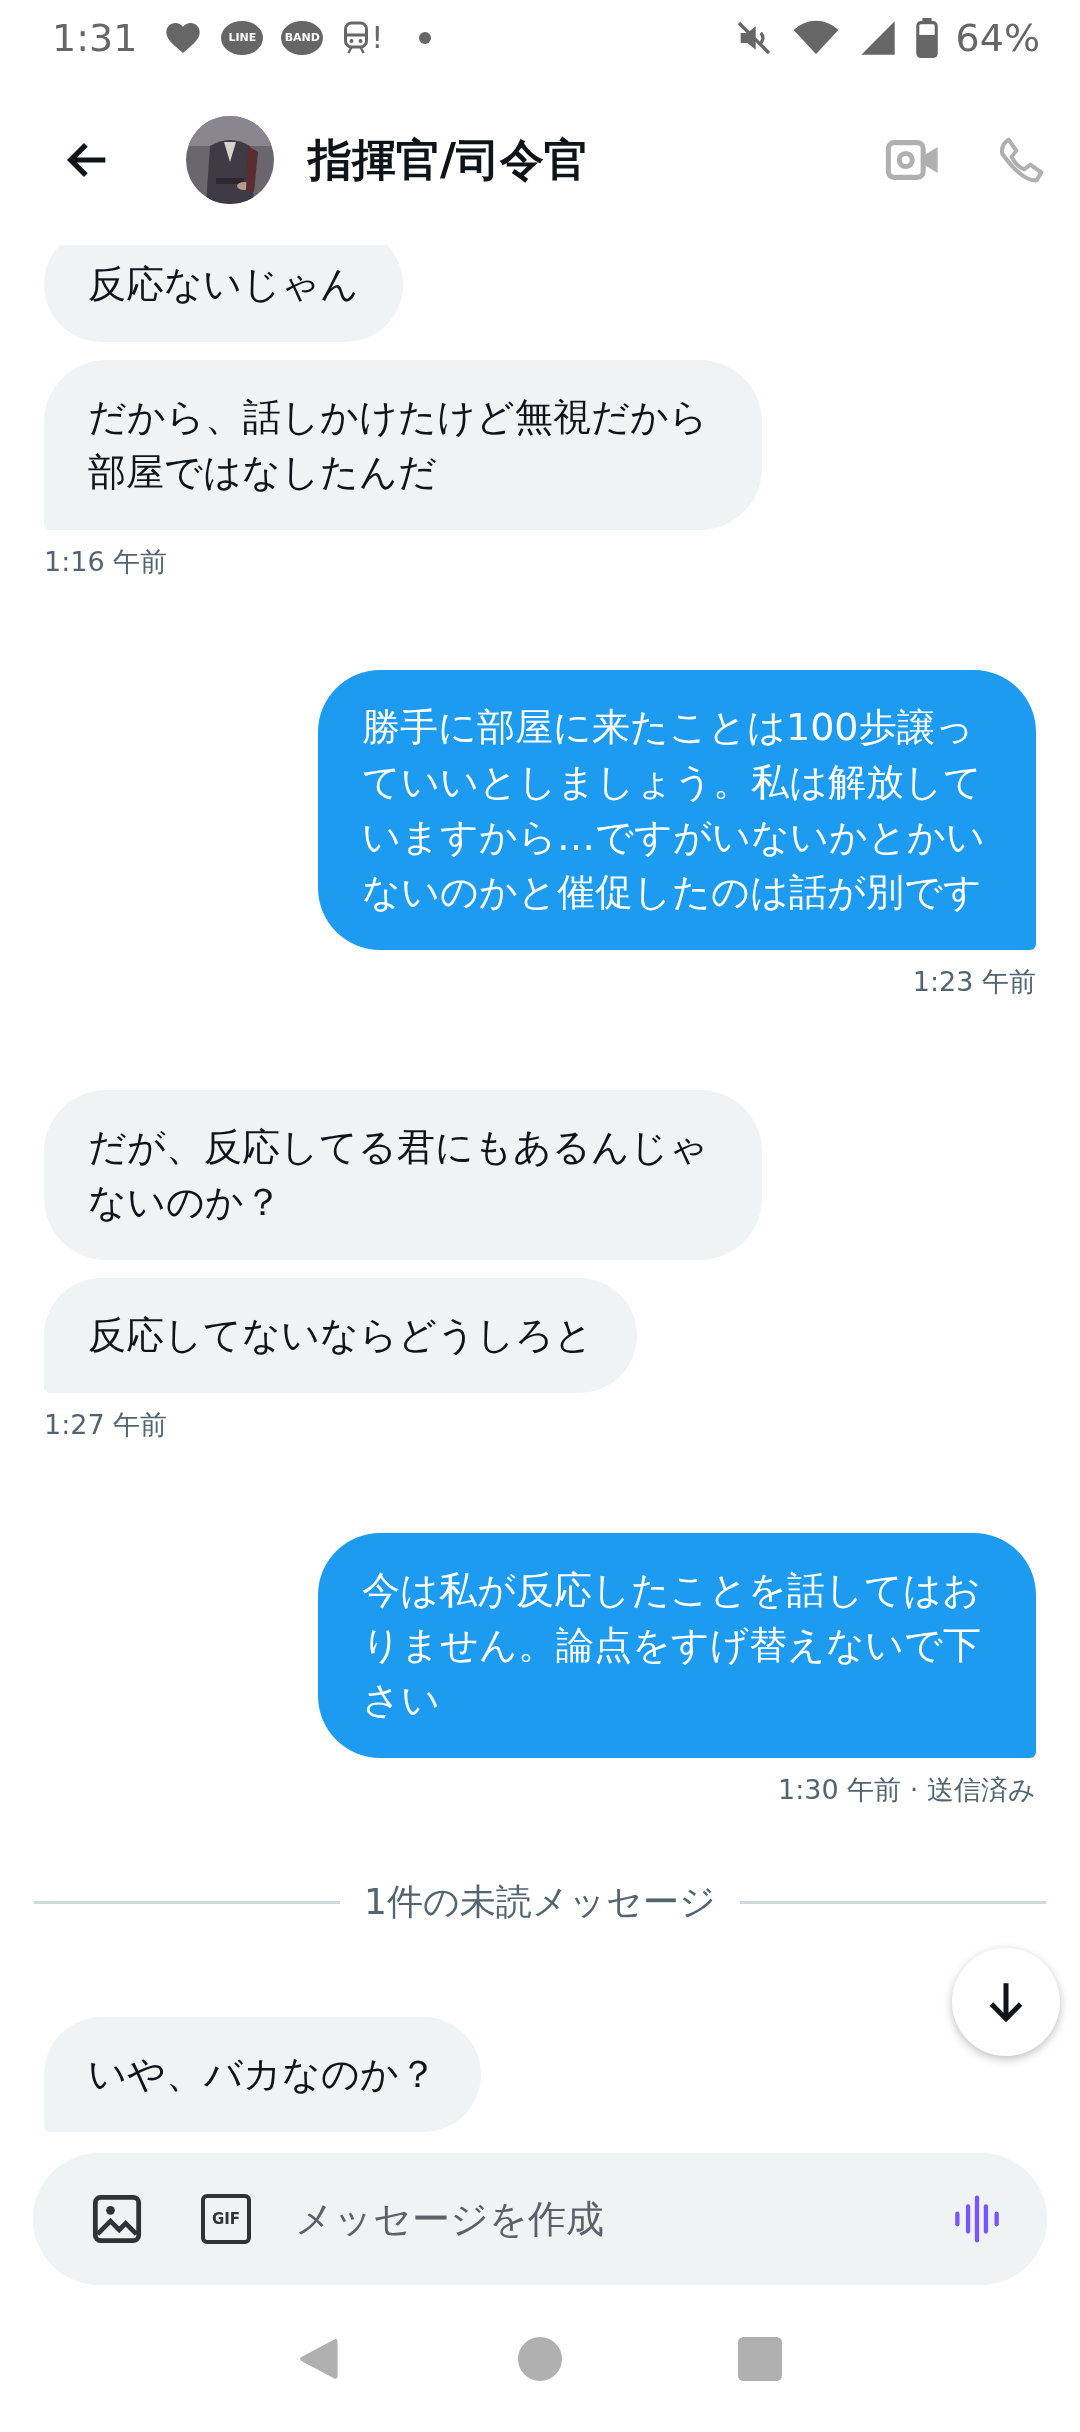  What do you see at coordinates (117, 2219) in the screenshot?
I see `image-icon` at bounding box center [117, 2219].